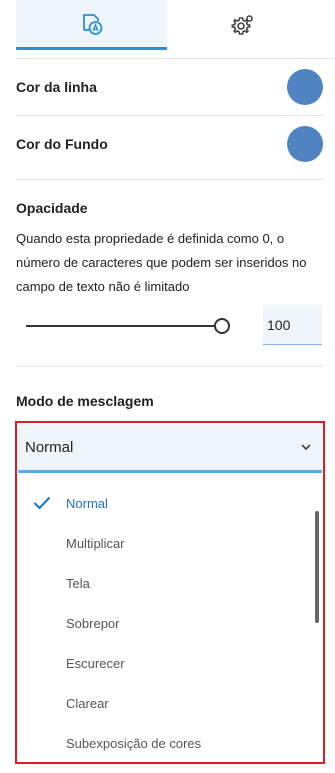 Image resolution: width=335 pixels, height=773 pixels. I want to click on opacity-value-input, so click(292, 325).